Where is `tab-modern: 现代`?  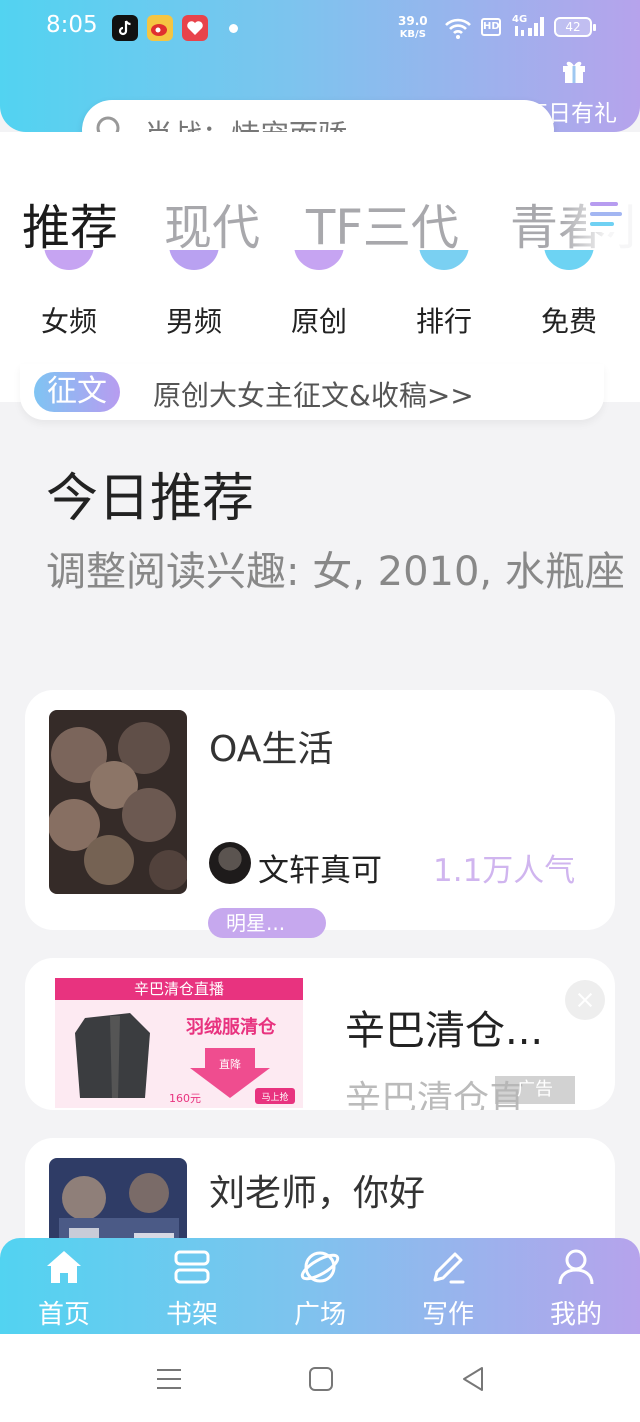
tab-modern: 现代 is located at coordinates (212, 223).